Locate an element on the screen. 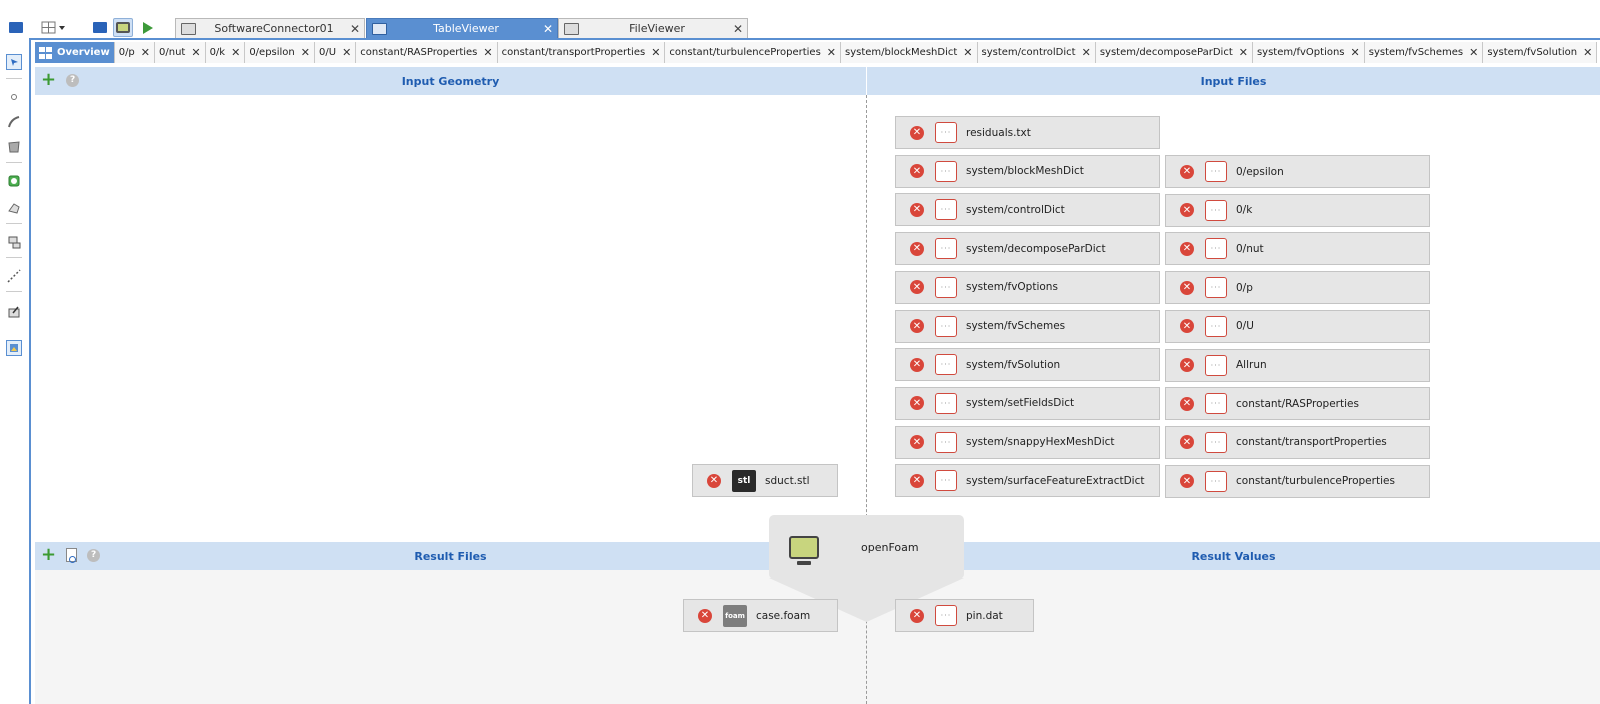  tab-fvschemes: system/fvSchemes ✕ is located at coordinates (1424, 52).